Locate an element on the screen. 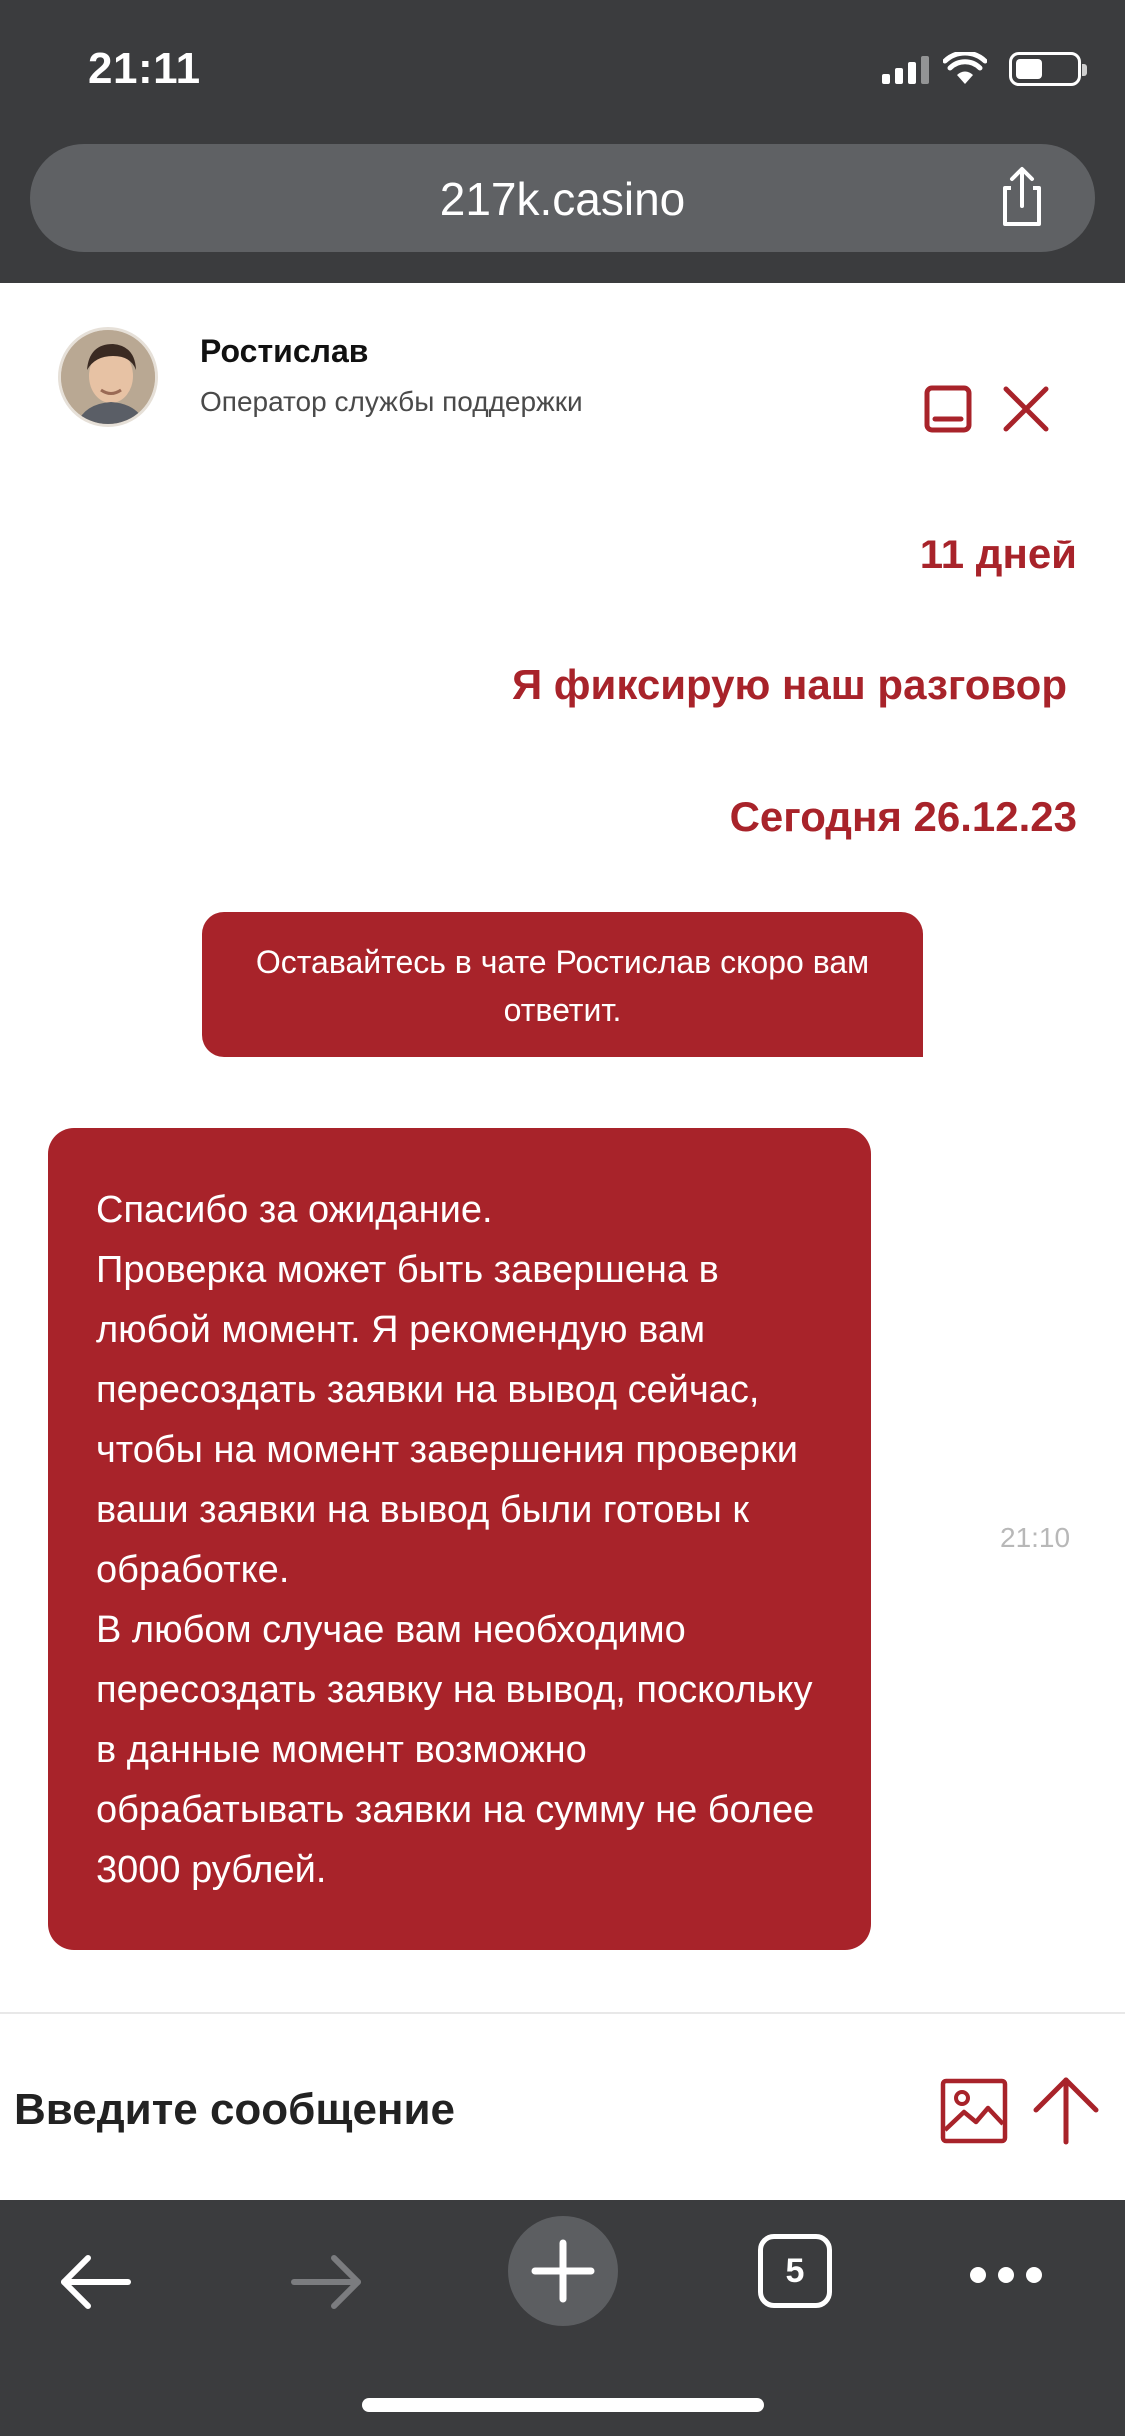 This screenshot has height=2436, width=1125. share-icon is located at coordinates (1022, 197).